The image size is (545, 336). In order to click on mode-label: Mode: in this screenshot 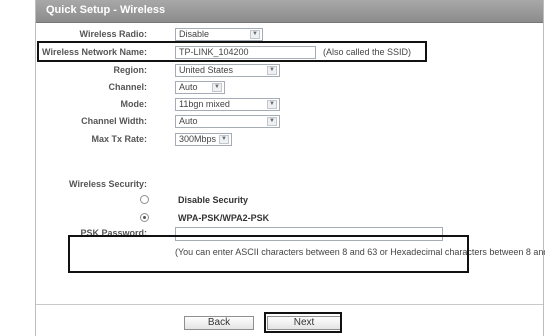, I will do `click(134, 104)`.